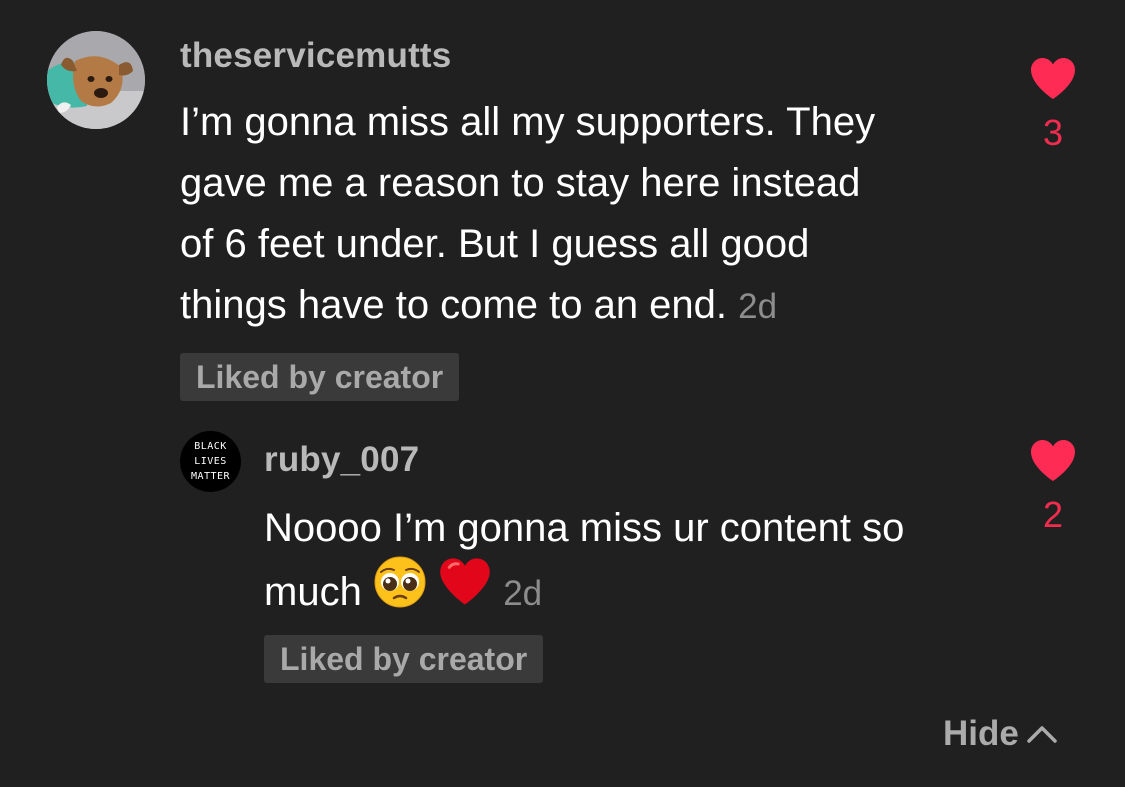 The height and width of the screenshot is (787, 1125). Describe the element at coordinates (1053, 105) in the screenshot. I see `comment-like-button: 3` at that location.